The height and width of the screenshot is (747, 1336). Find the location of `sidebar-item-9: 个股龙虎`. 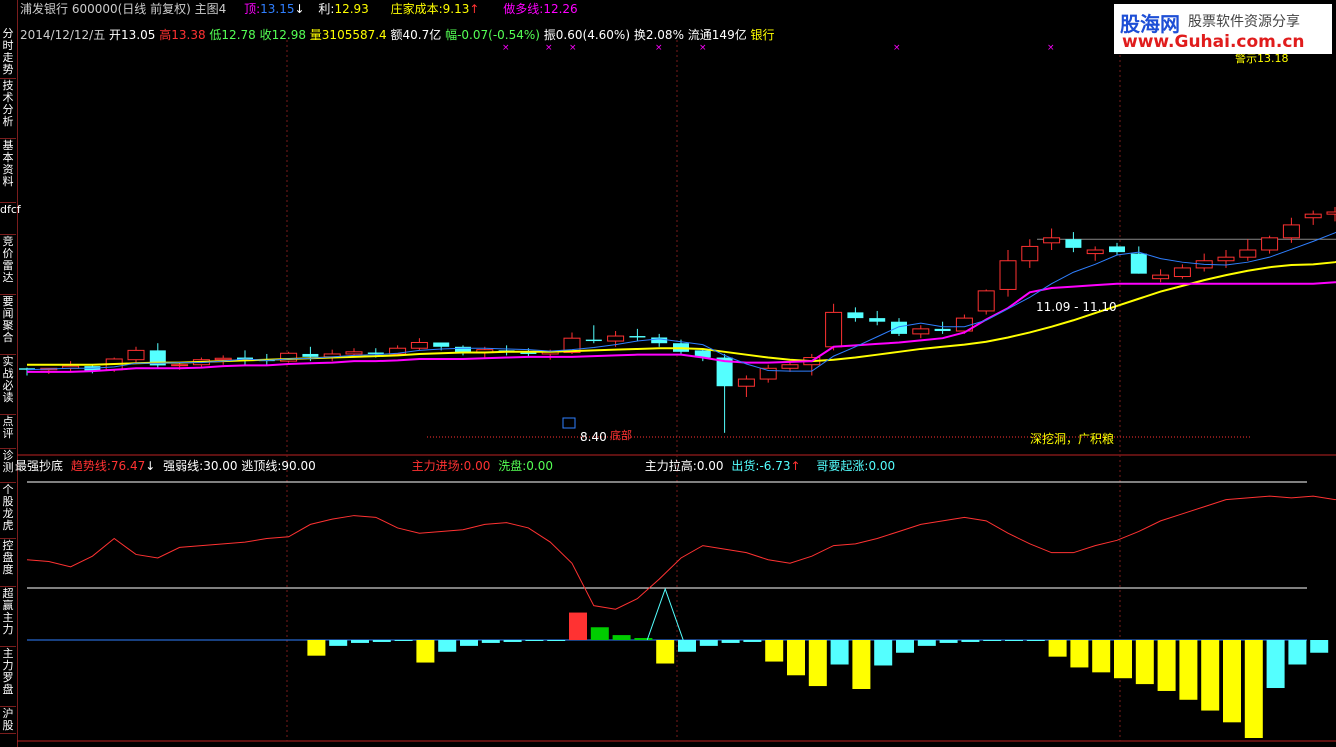

sidebar-item-9: 个股龙虎 is located at coordinates (8, 509).